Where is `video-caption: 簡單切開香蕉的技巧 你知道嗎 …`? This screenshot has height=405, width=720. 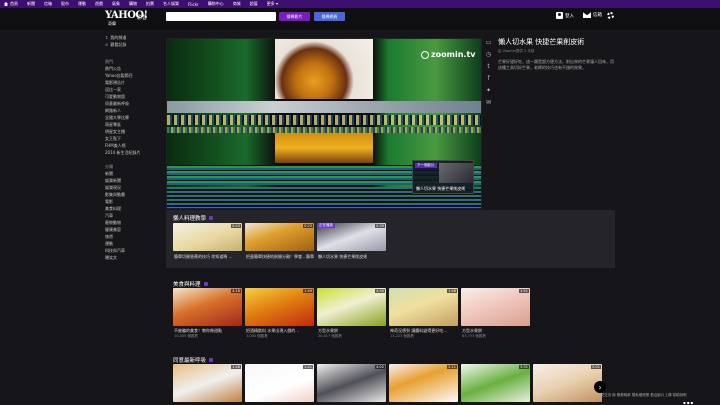
video-caption: 簡單切開香蕉的技巧 你知道嗎 … is located at coordinates (203, 256).